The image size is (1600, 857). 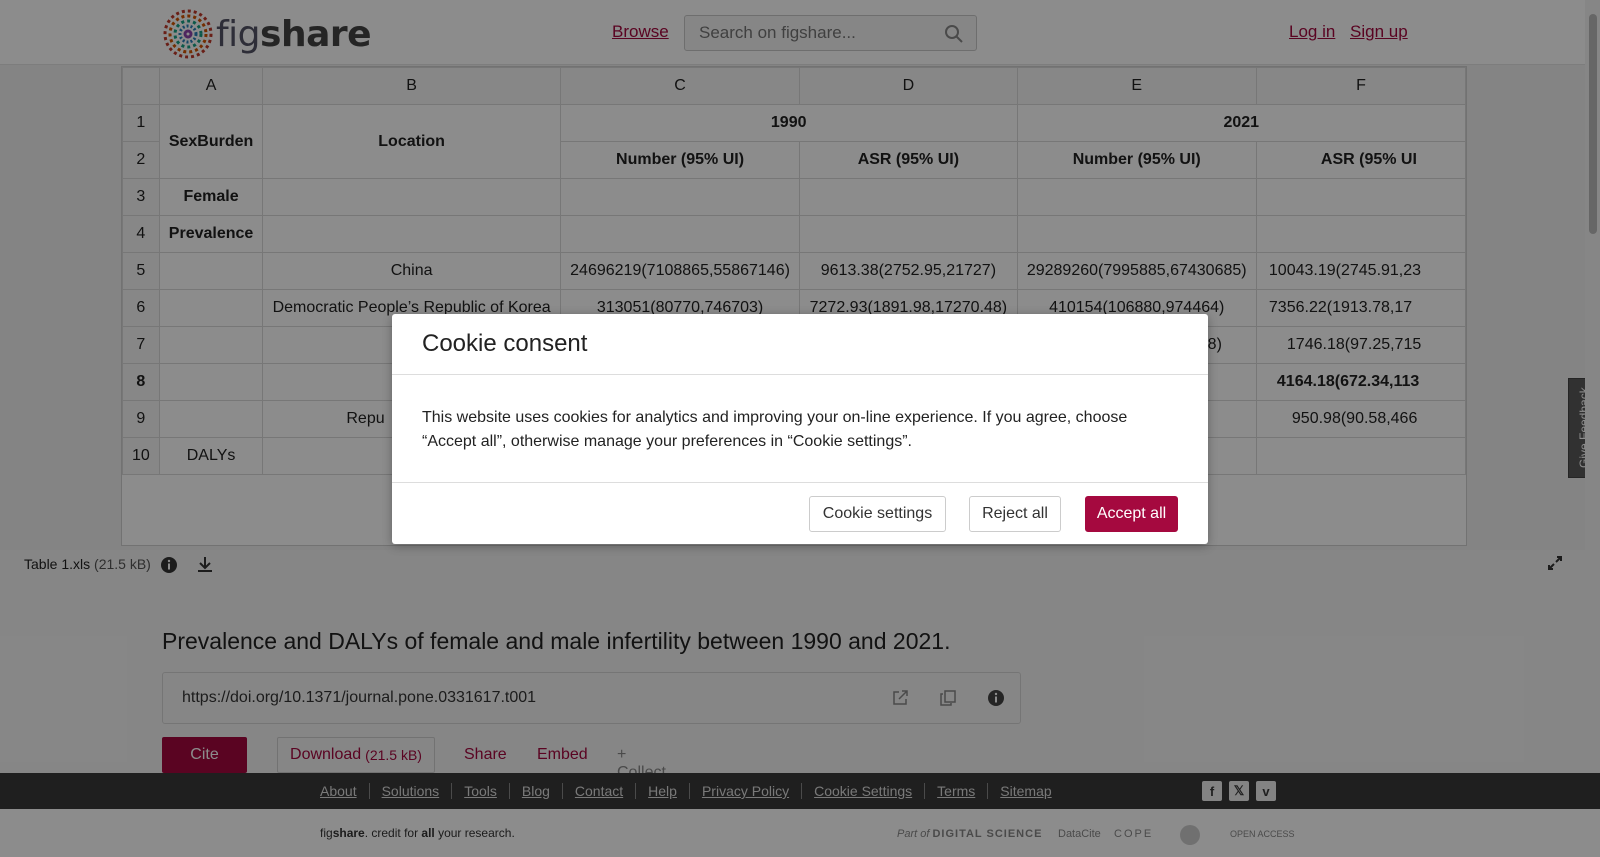 I want to click on accept-all-button: Accept all, so click(x=1131, y=514).